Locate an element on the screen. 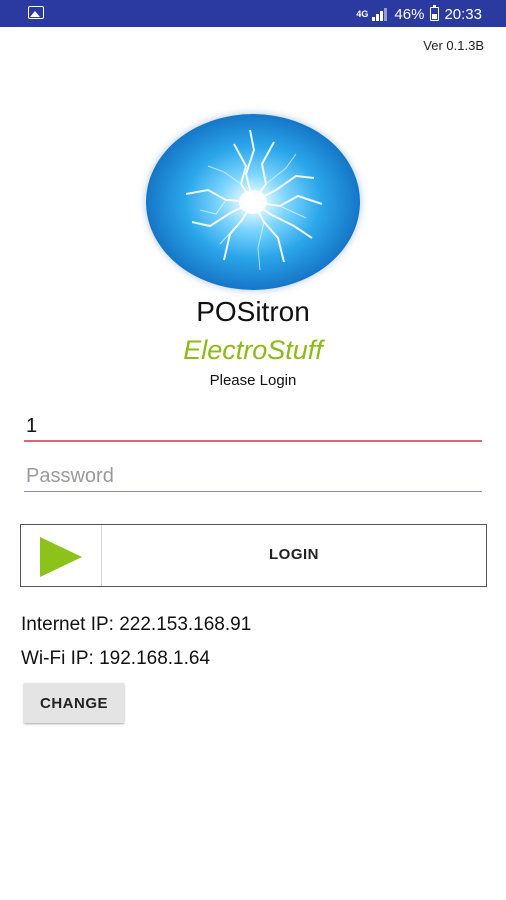 The image size is (506, 900). brand-name: ElectroStuff is located at coordinates (253, 350).